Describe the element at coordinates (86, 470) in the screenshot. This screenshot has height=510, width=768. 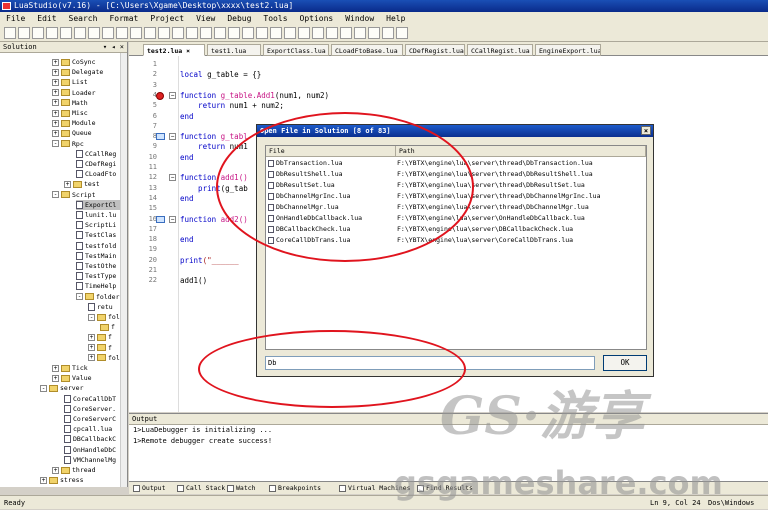
I see `tree-item: + thread` at that location.